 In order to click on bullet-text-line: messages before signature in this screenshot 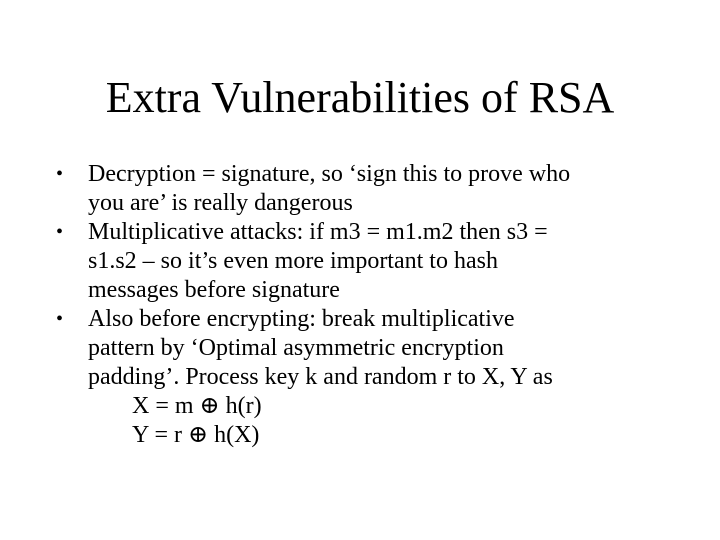, I will do `click(214, 290)`.